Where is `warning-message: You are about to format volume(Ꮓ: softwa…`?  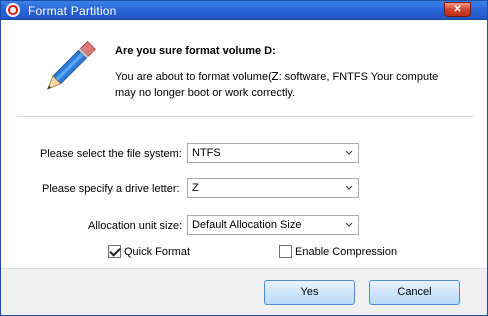 warning-message: You are about to format volume(Ꮓ: softwa… is located at coordinates (277, 85).